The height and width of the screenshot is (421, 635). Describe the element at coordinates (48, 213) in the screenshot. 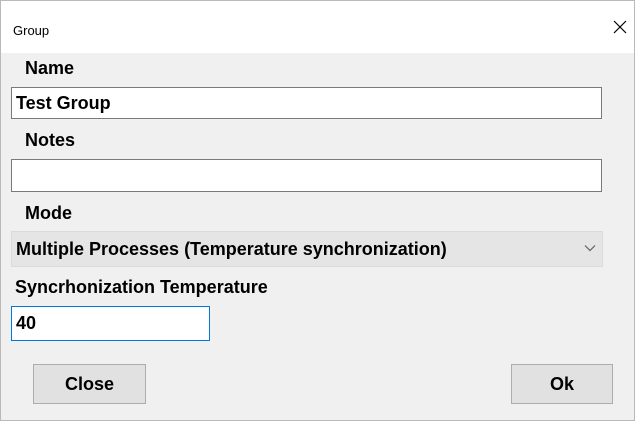

I see `mode-label: Mode` at that location.